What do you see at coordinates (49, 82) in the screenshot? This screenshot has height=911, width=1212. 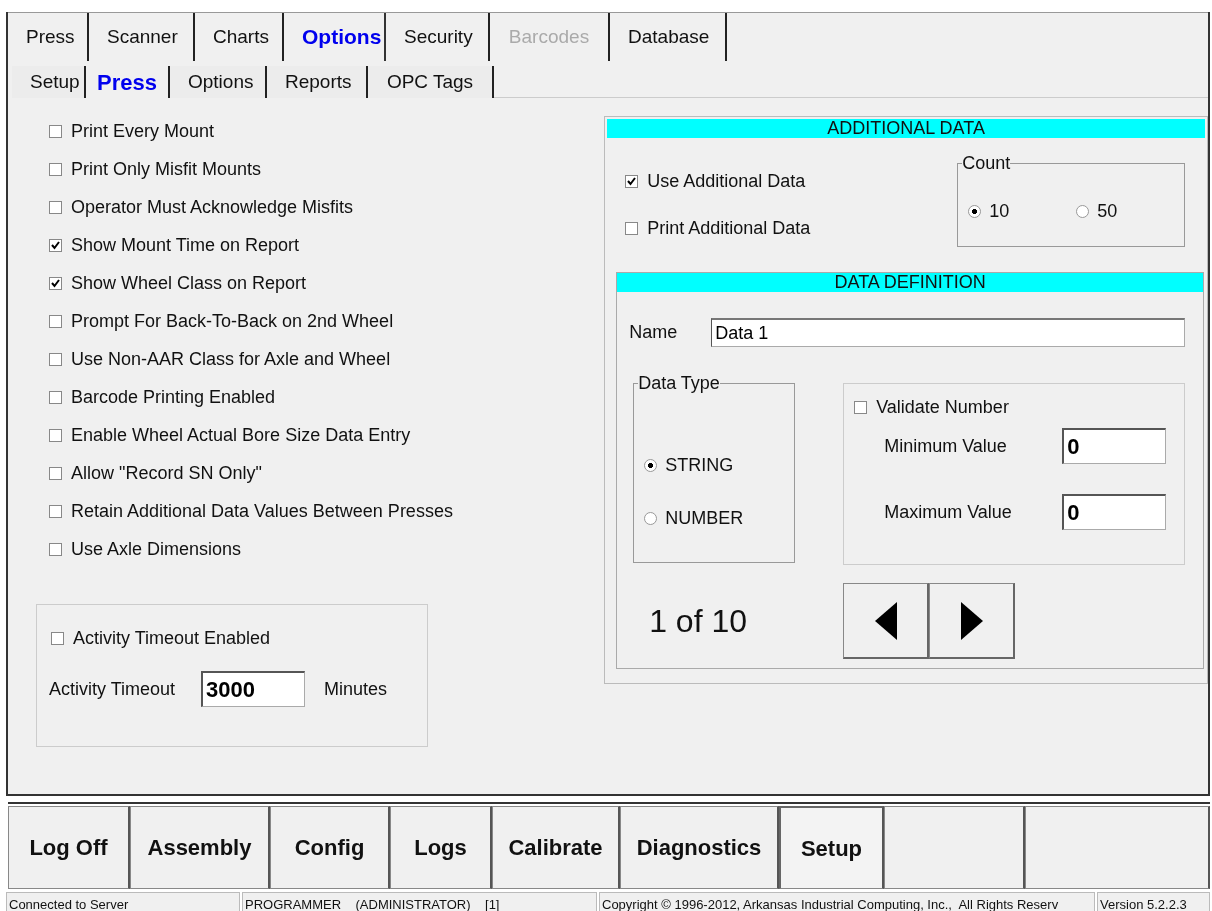 I see `tab: Setup` at bounding box center [49, 82].